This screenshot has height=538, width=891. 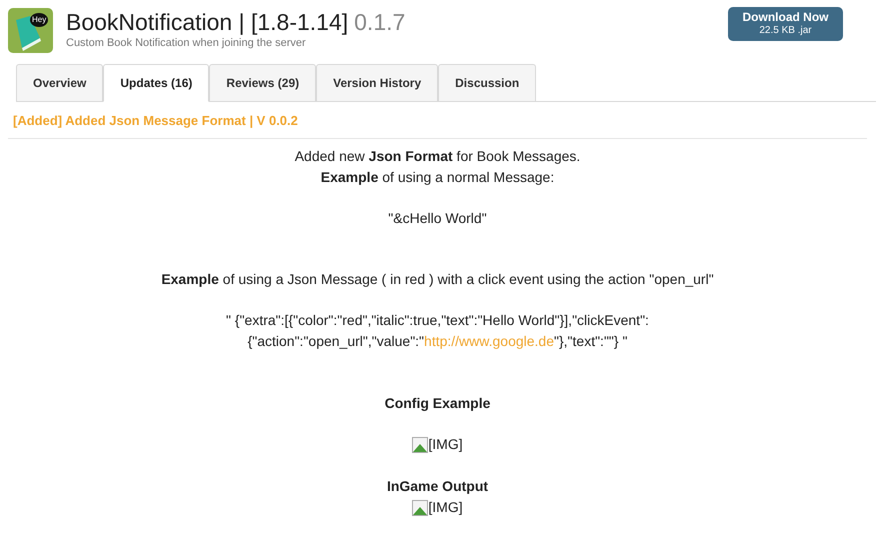 I want to click on tab: Overview, so click(x=60, y=82).